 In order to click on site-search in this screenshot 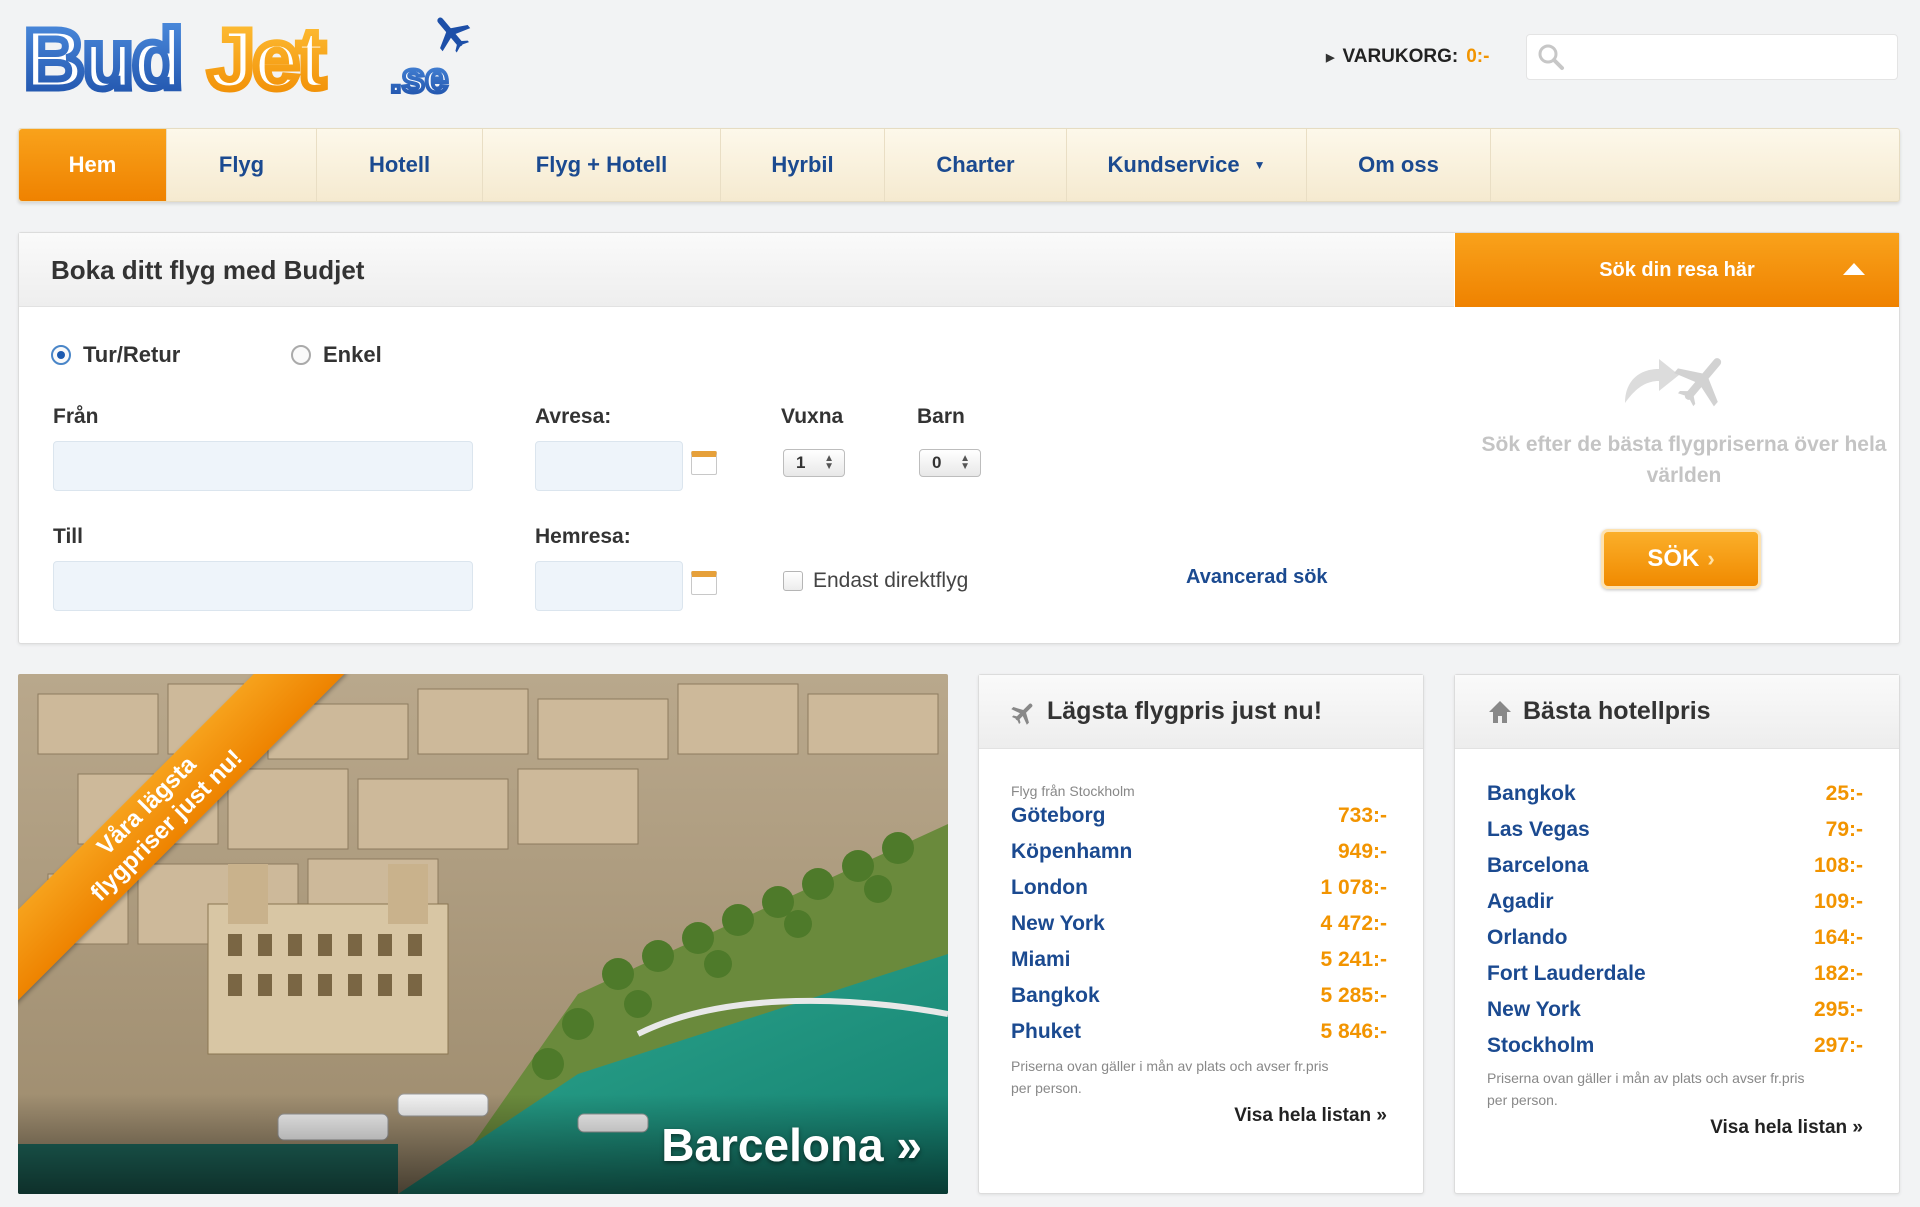, I will do `click(1712, 57)`.